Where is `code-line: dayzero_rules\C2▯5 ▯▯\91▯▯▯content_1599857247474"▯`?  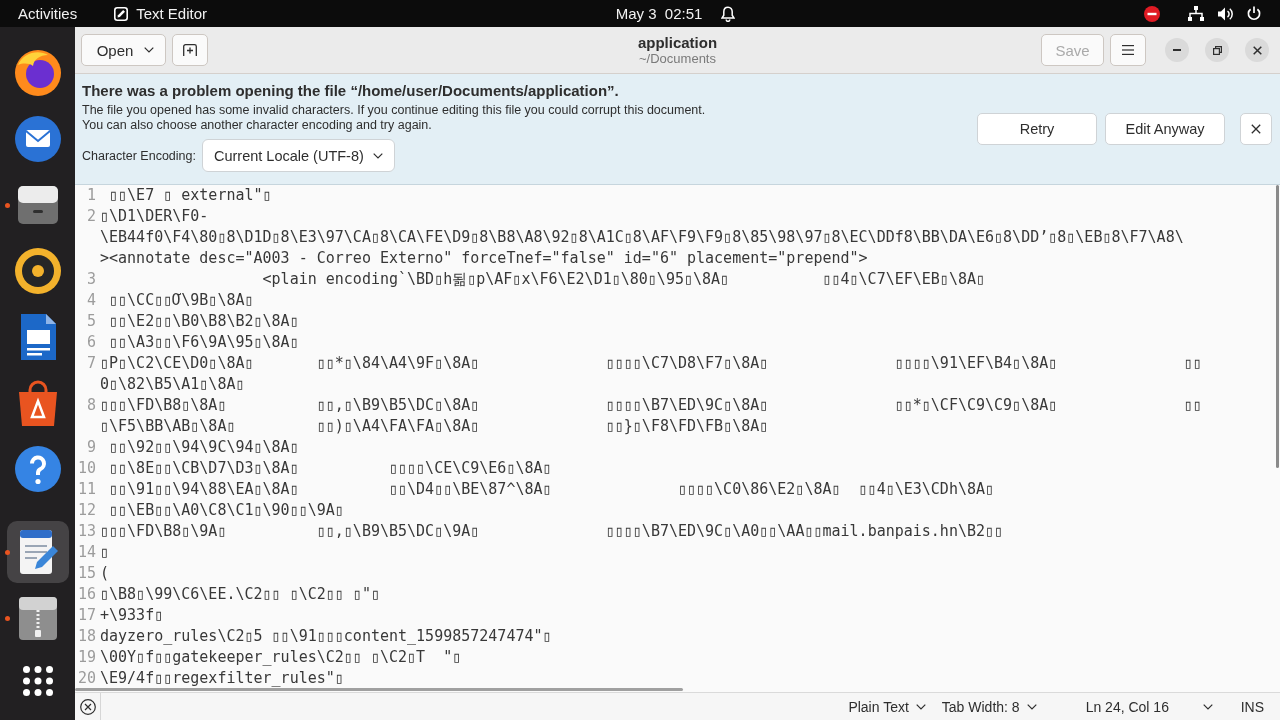 code-line: dayzero_rules\C2▯5 ▯▯\91▯▯▯content_1599857247474"▯ is located at coordinates (326, 636).